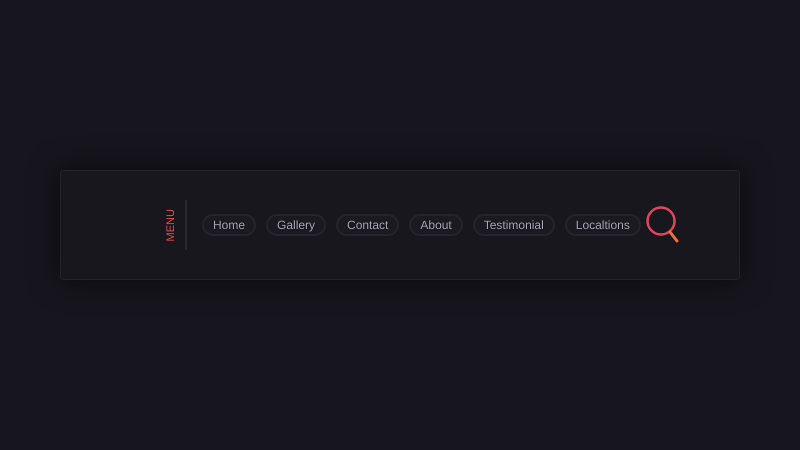  What do you see at coordinates (513, 225) in the screenshot?
I see `nav-link: Testimonial` at bounding box center [513, 225].